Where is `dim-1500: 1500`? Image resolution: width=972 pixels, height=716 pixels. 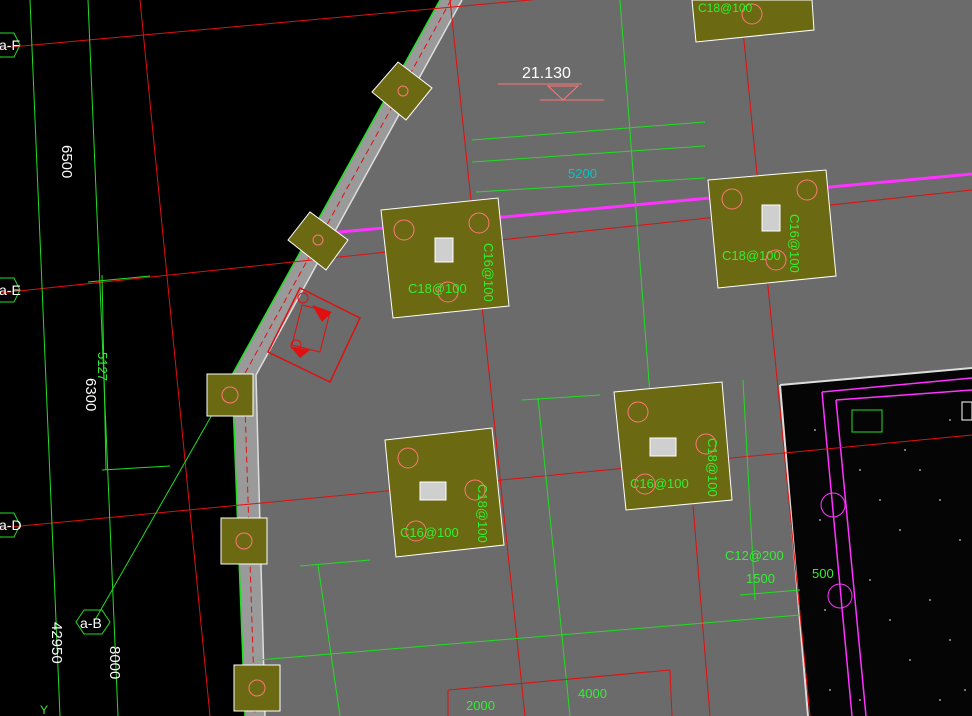
dim-1500: 1500 is located at coordinates (760, 578).